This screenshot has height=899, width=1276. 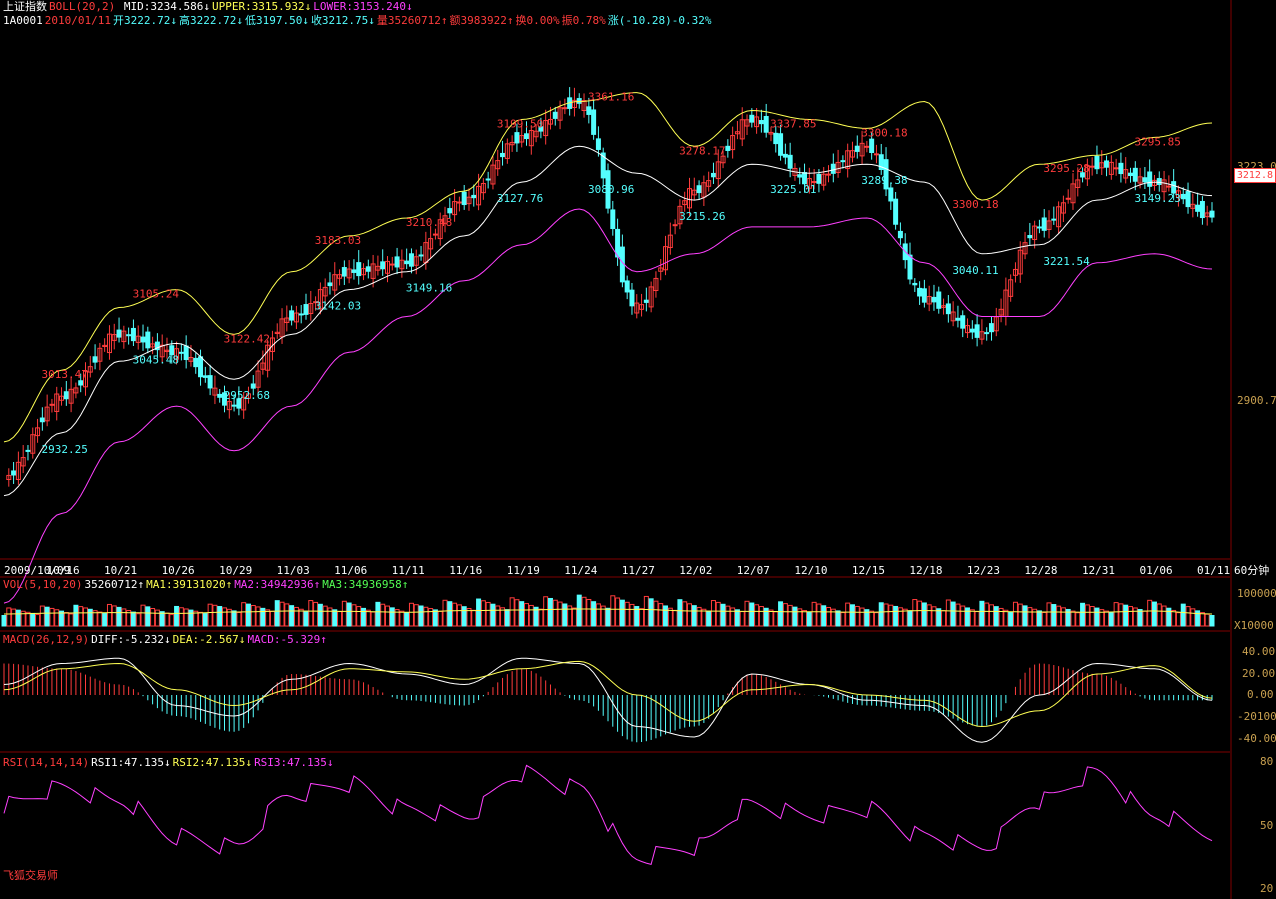 I want to click on low-annotation: 2952.68, so click(x=247, y=395).